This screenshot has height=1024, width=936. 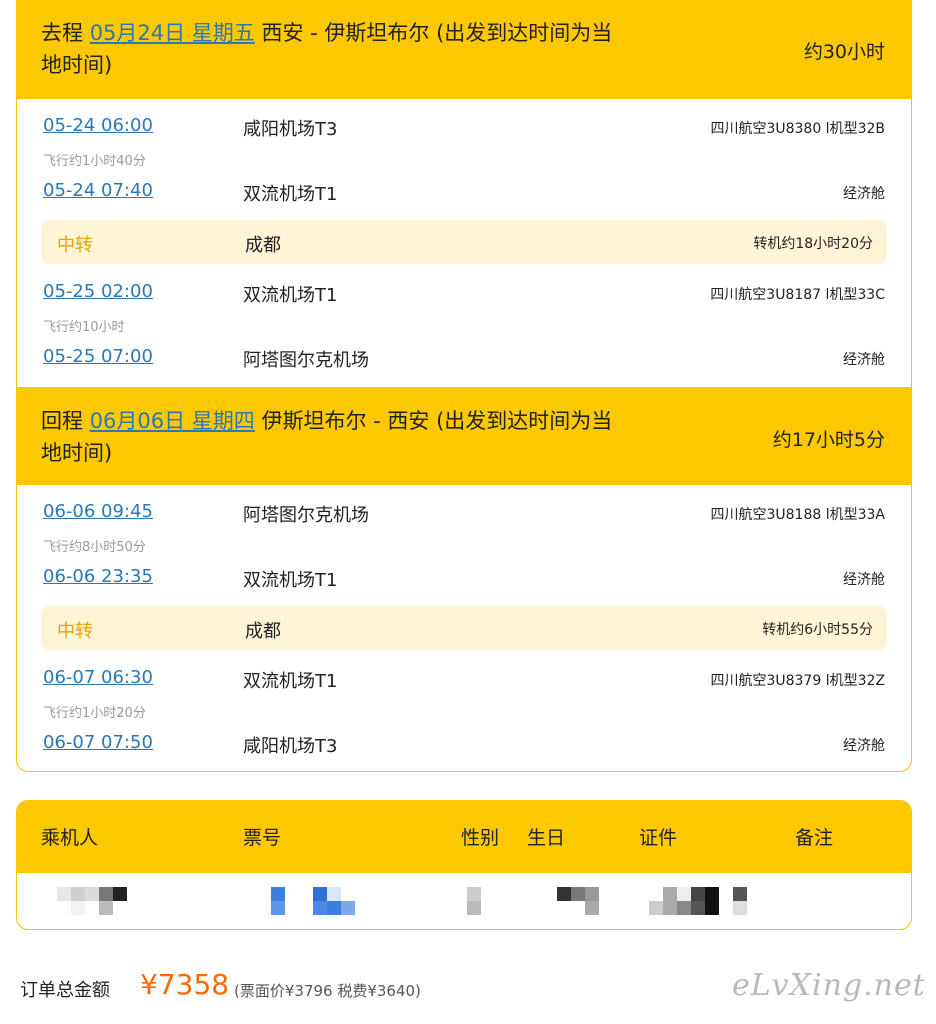 What do you see at coordinates (464, 296) in the screenshot?
I see `outbound-leg2-departure: 05-25 02:00 双流机场T1 四川航空3U8187 l机型33C` at bounding box center [464, 296].